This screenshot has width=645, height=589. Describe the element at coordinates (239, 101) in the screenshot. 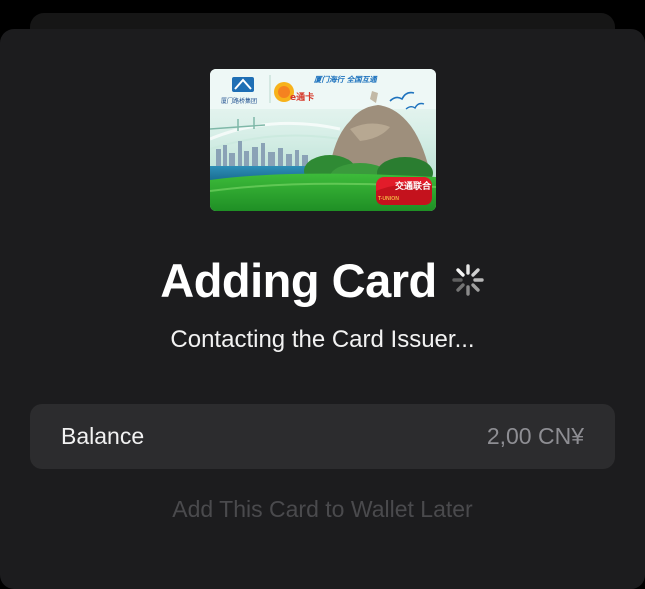

I see `operator-logo-text: 厦门路桥集团` at that location.